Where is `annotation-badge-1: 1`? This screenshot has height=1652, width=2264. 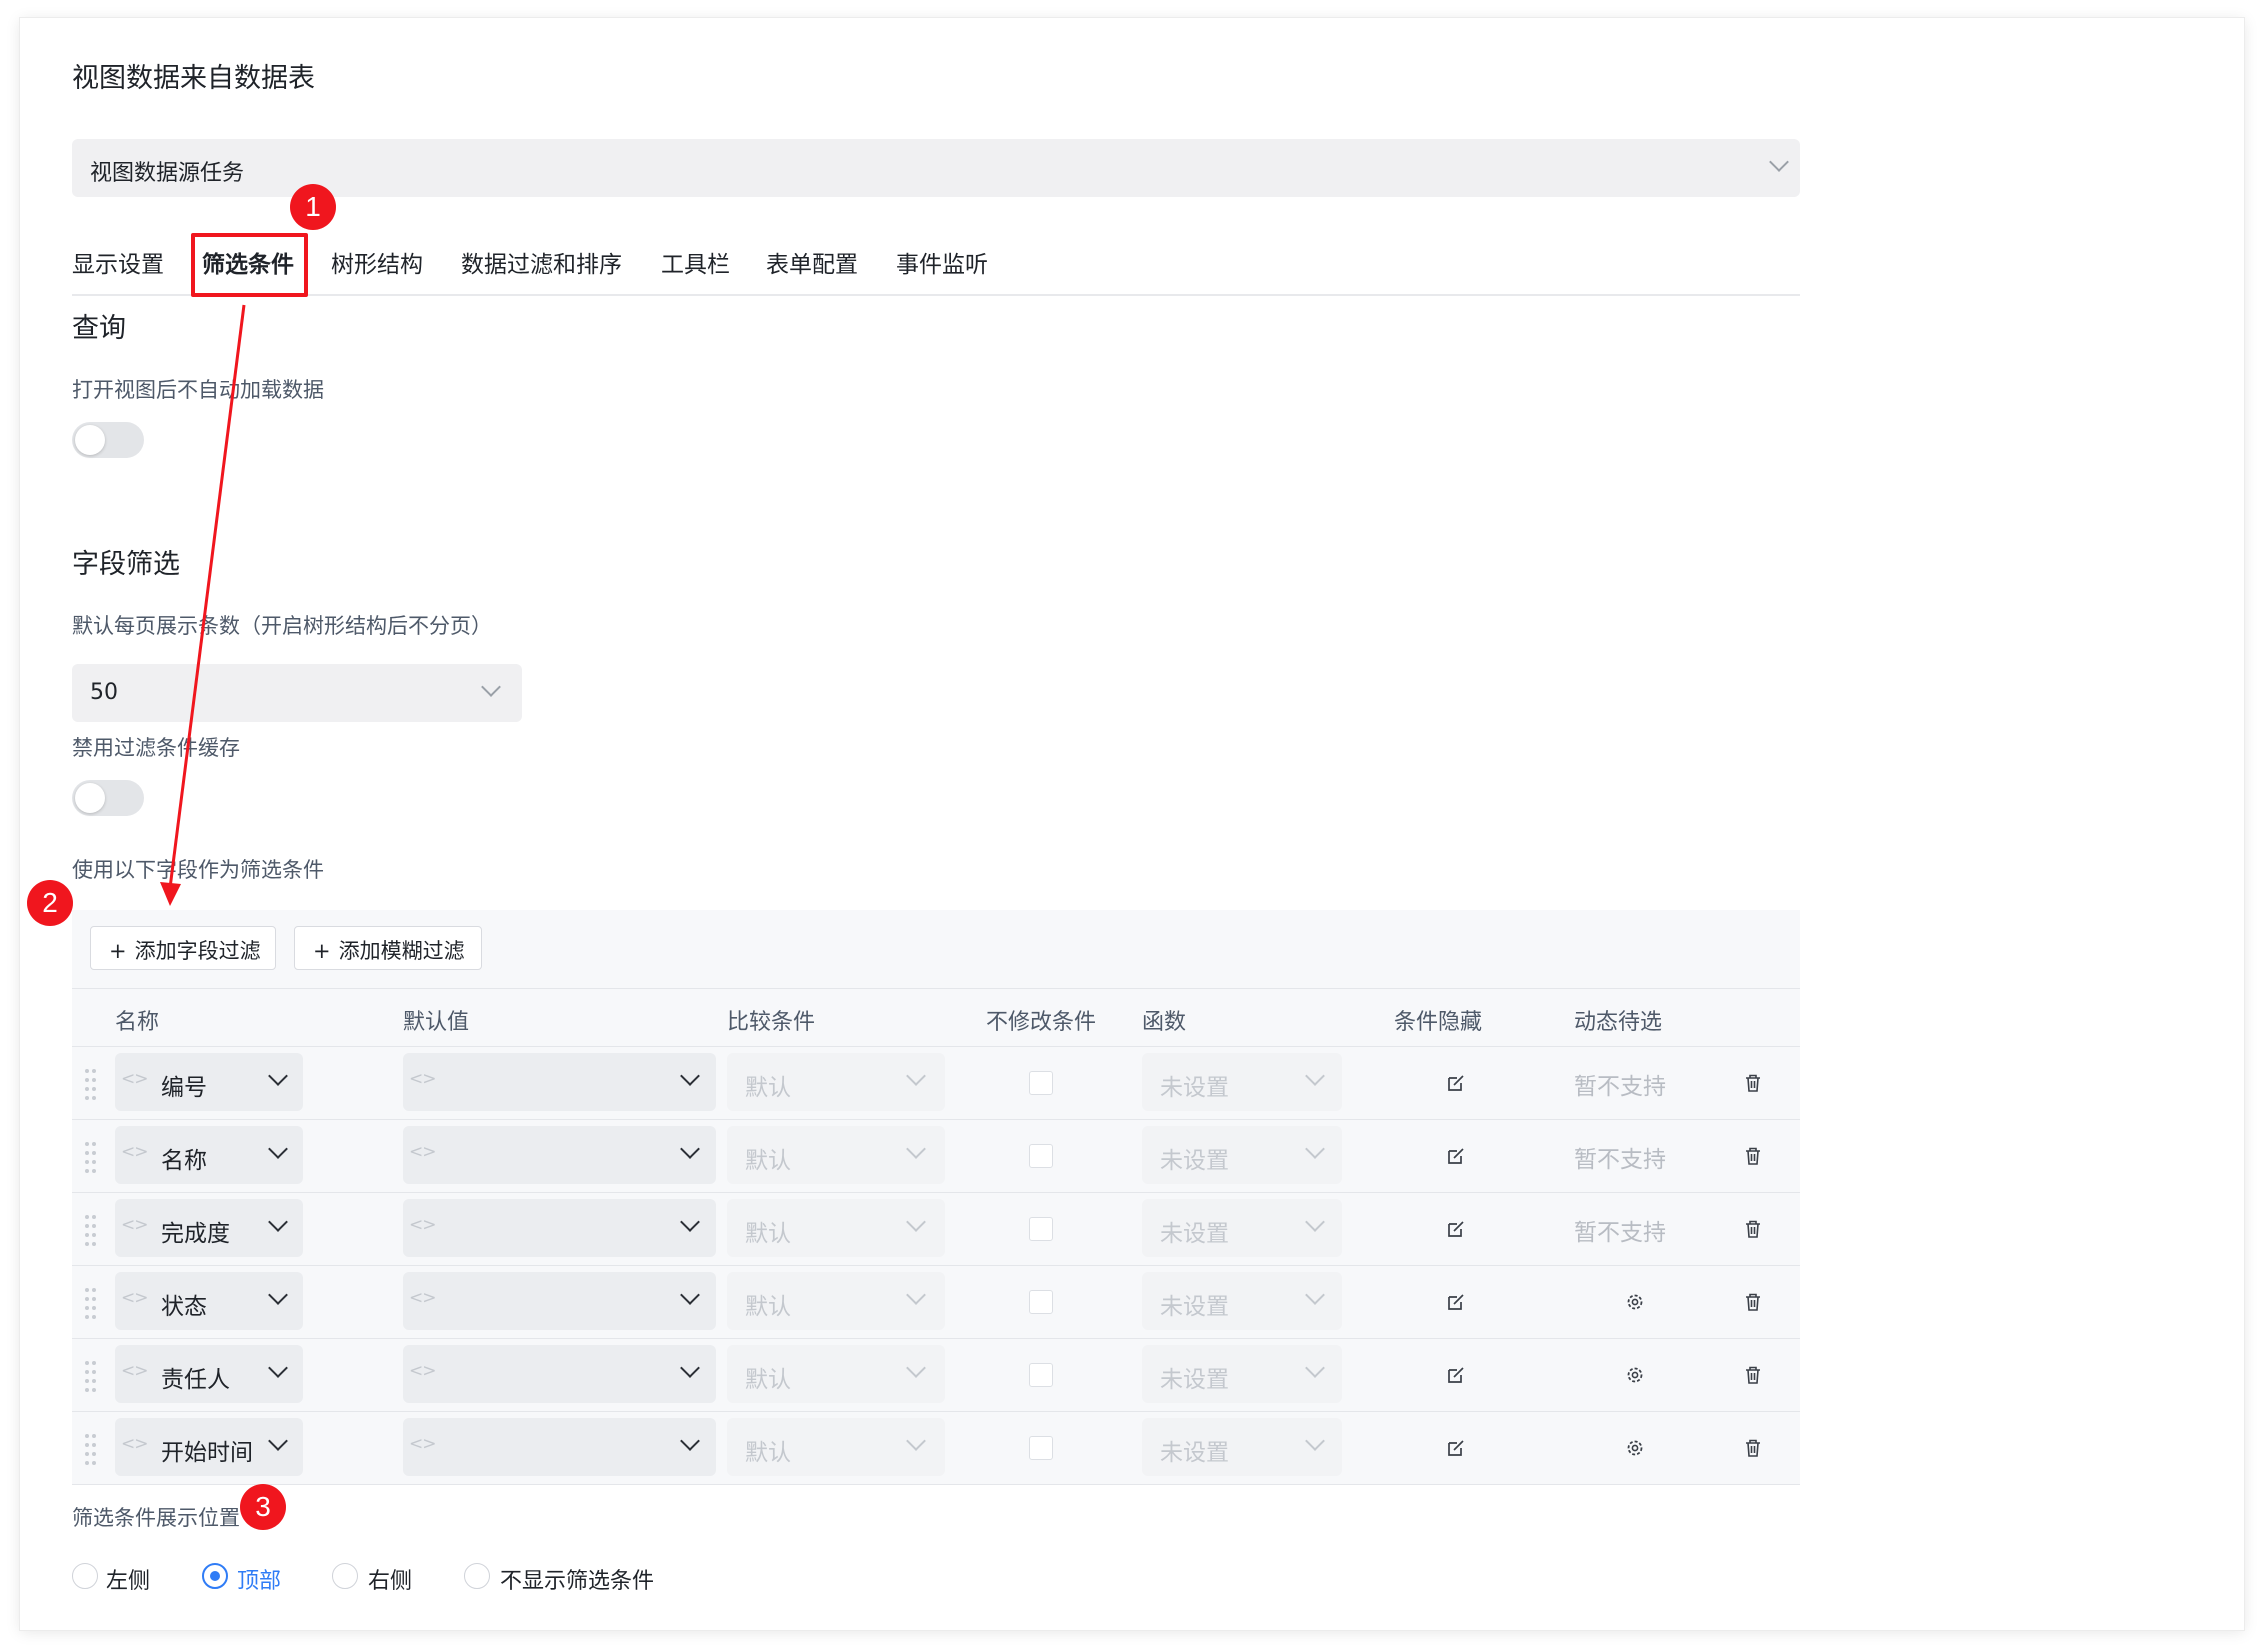
annotation-badge-1: 1 is located at coordinates (313, 207).